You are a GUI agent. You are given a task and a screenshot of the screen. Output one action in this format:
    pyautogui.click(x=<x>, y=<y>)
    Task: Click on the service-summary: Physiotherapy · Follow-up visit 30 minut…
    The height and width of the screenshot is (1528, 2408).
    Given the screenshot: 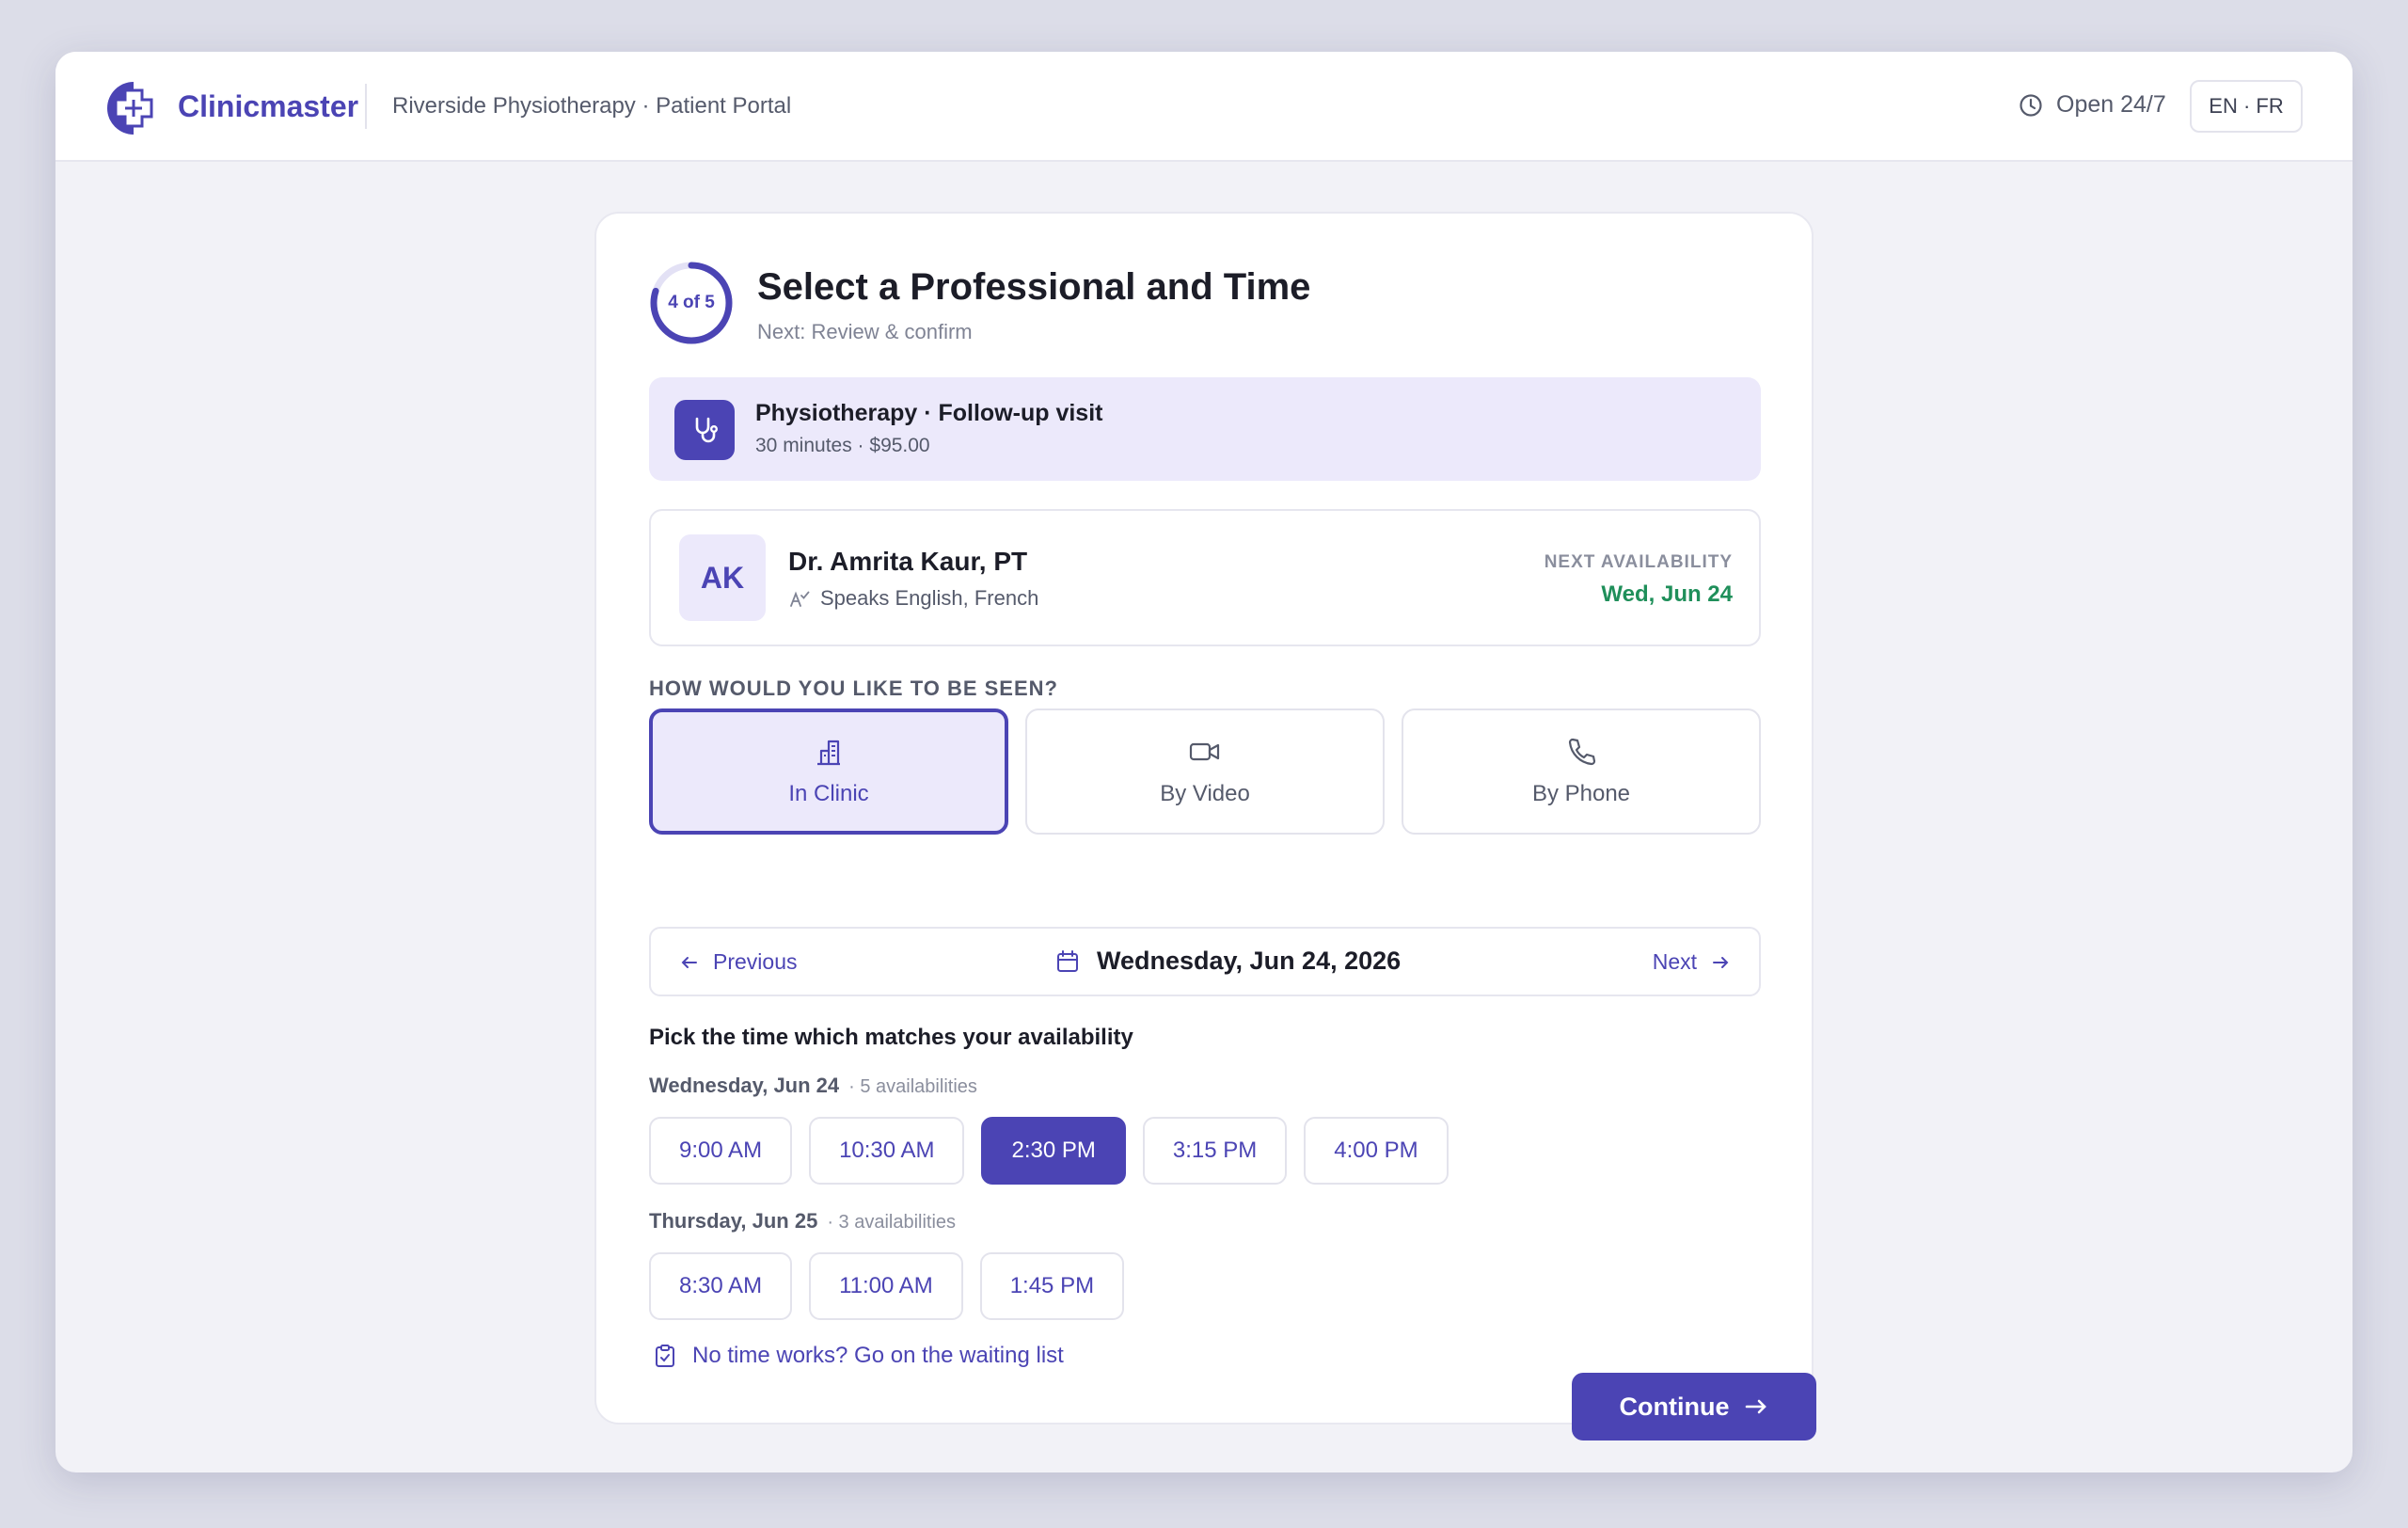 What is the action you would take?
    pyautogui.click(x=1205, y=429)
    